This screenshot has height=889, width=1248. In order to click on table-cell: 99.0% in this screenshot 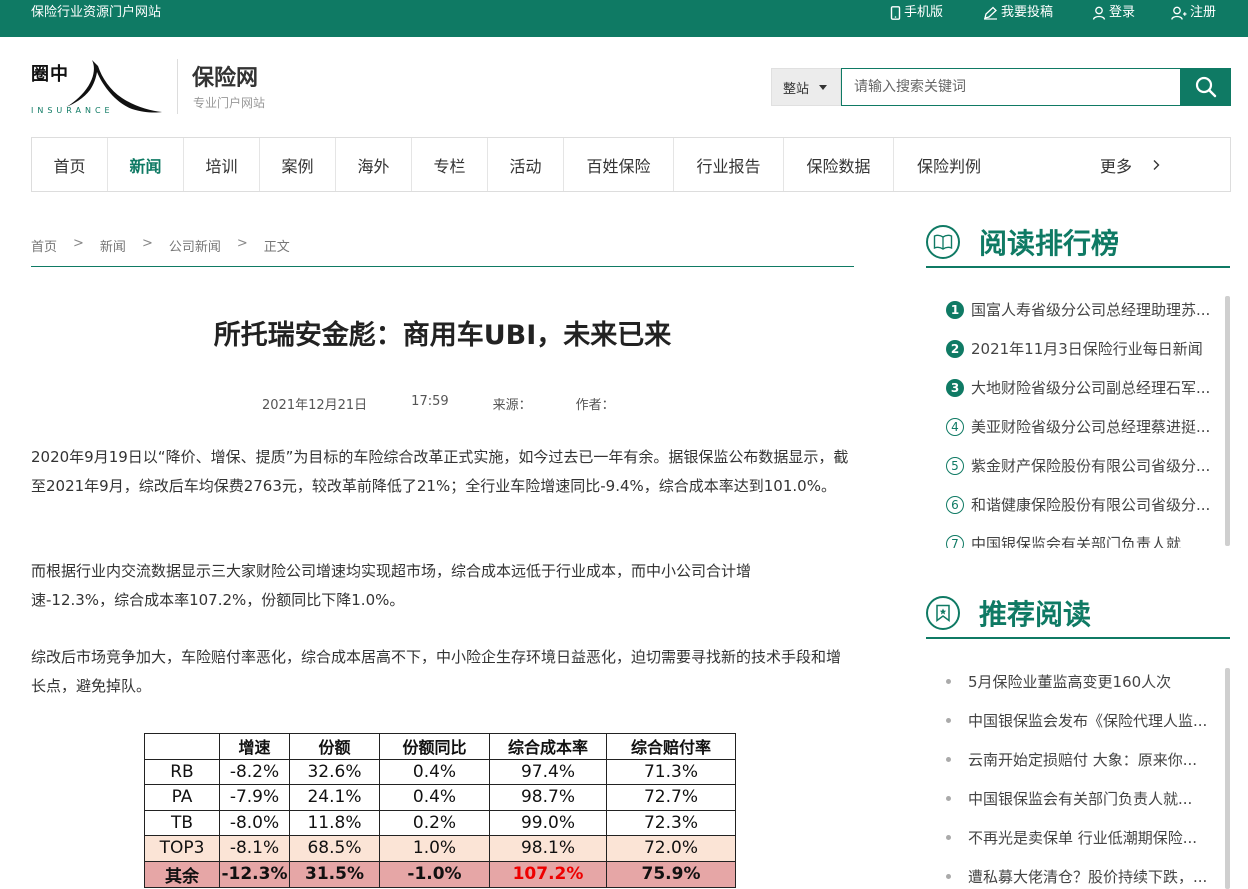, I will do `click(548, 822)`.